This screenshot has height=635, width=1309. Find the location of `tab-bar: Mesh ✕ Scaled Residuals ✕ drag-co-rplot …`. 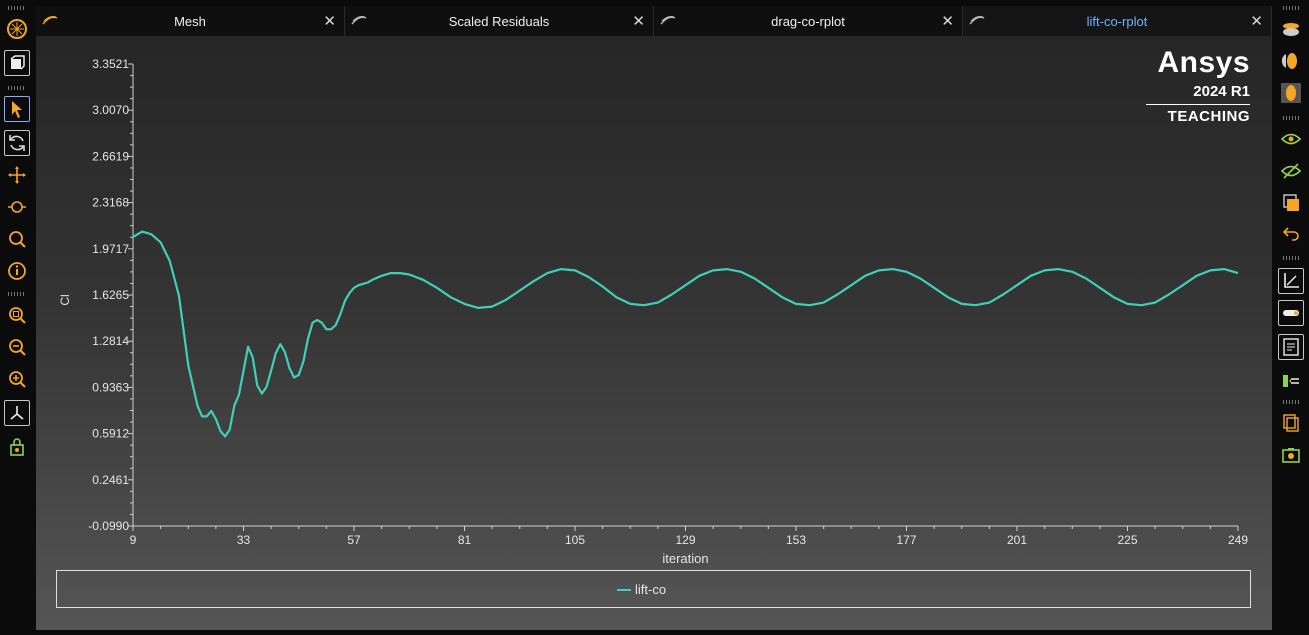

tab-bar: Mesh ✕ Scaled Residuals ✕ drag-co-rplot … is located at coordinates (654, 21).